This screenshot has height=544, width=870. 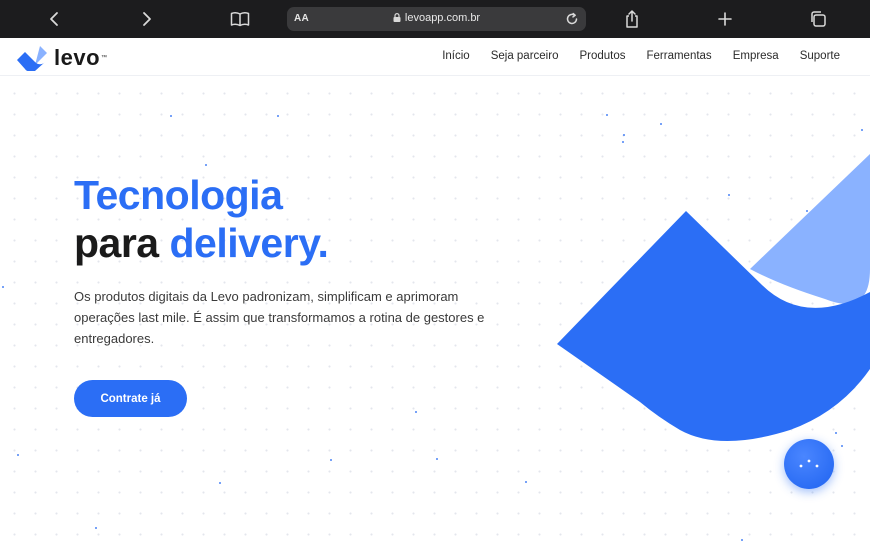 What do you see at coordinates (525, 56) in the screenshot?
I see `nav-seja-parceiro: Seja parceiro` at bounding box center [525, 56].